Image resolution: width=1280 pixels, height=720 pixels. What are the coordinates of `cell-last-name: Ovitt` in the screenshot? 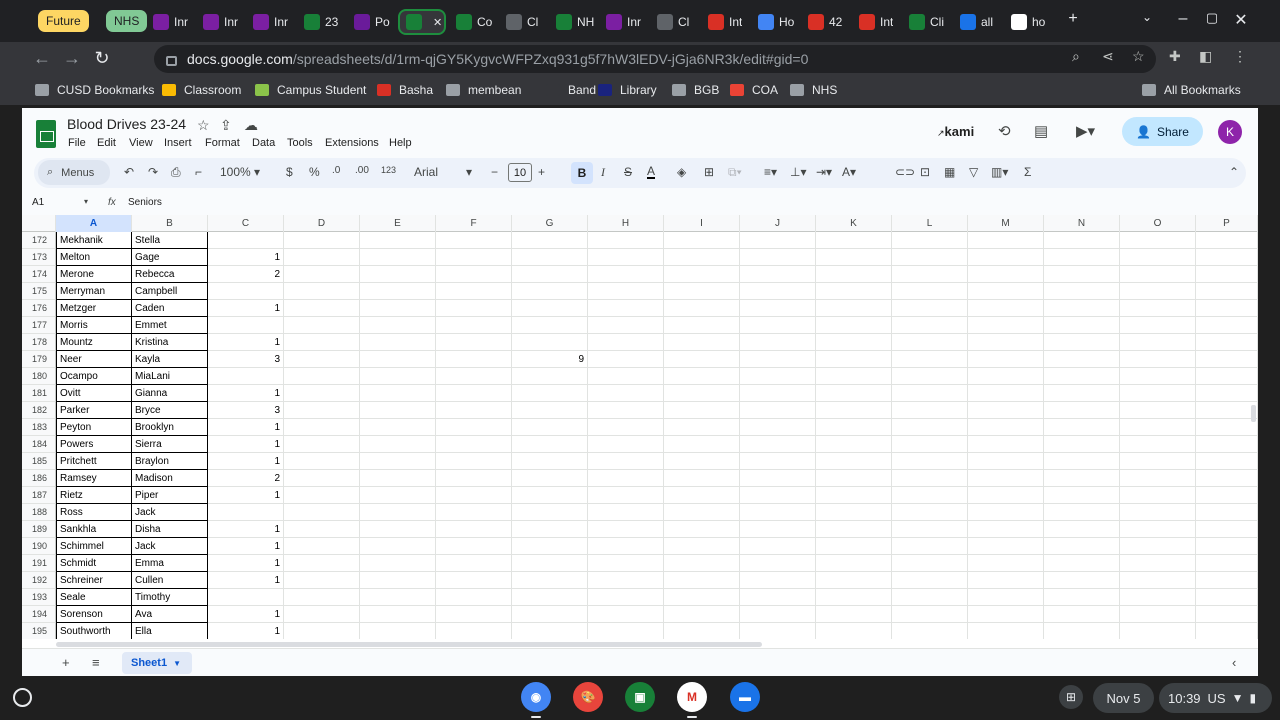 It's located at (94, 393).